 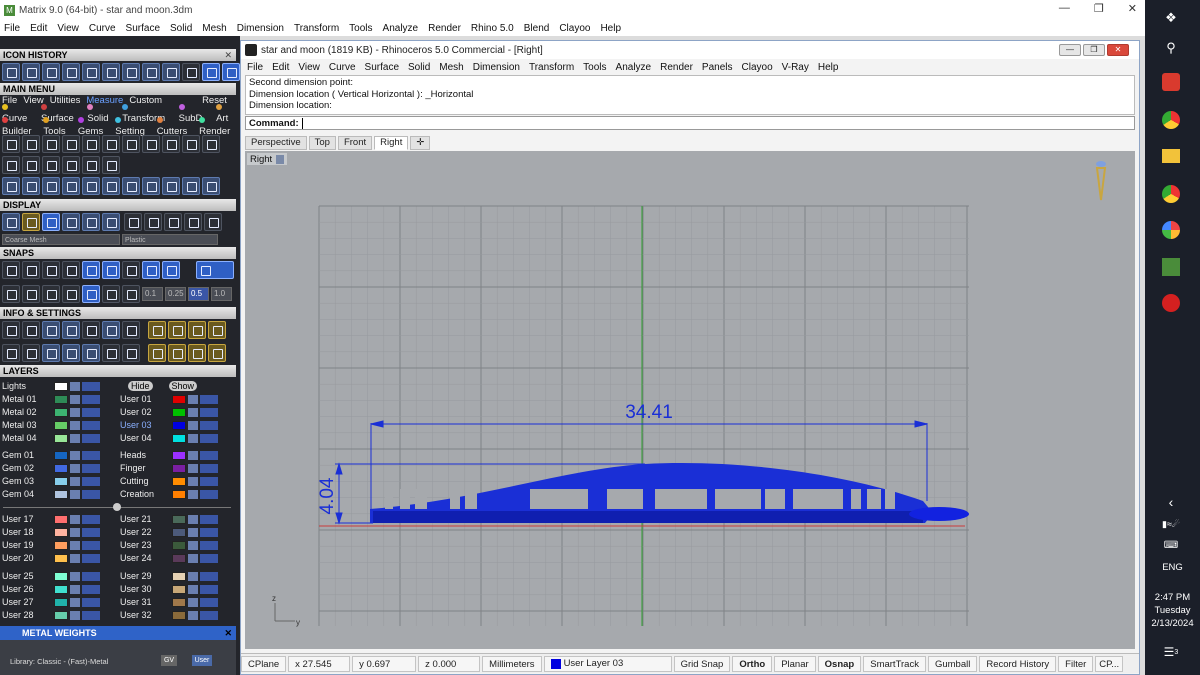 What do you see at coordinates (676, 67) in the screenshot?
I see `rh-menu-render: Render` at bounding box center [676, 67].